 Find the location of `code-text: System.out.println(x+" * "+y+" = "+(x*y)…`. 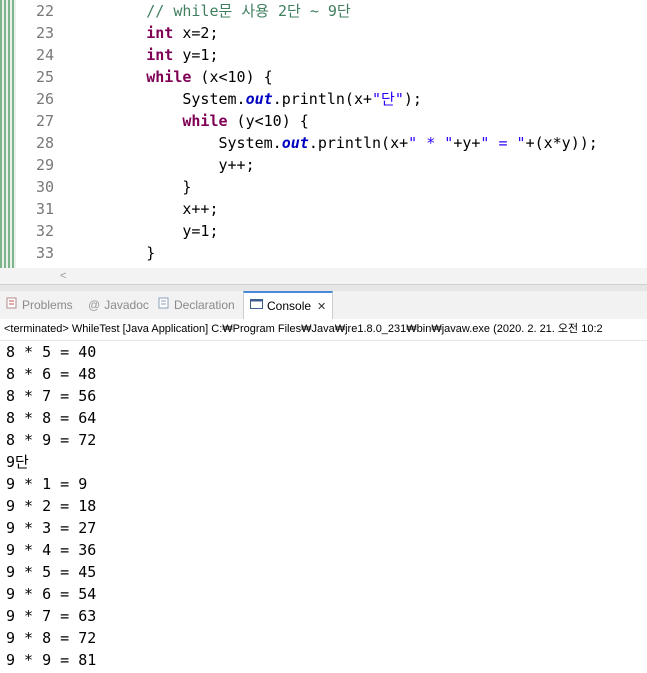

code-text: System.out.println(x+" * "+y+" = "+(x*y)… is located at coordinates (336, 143).